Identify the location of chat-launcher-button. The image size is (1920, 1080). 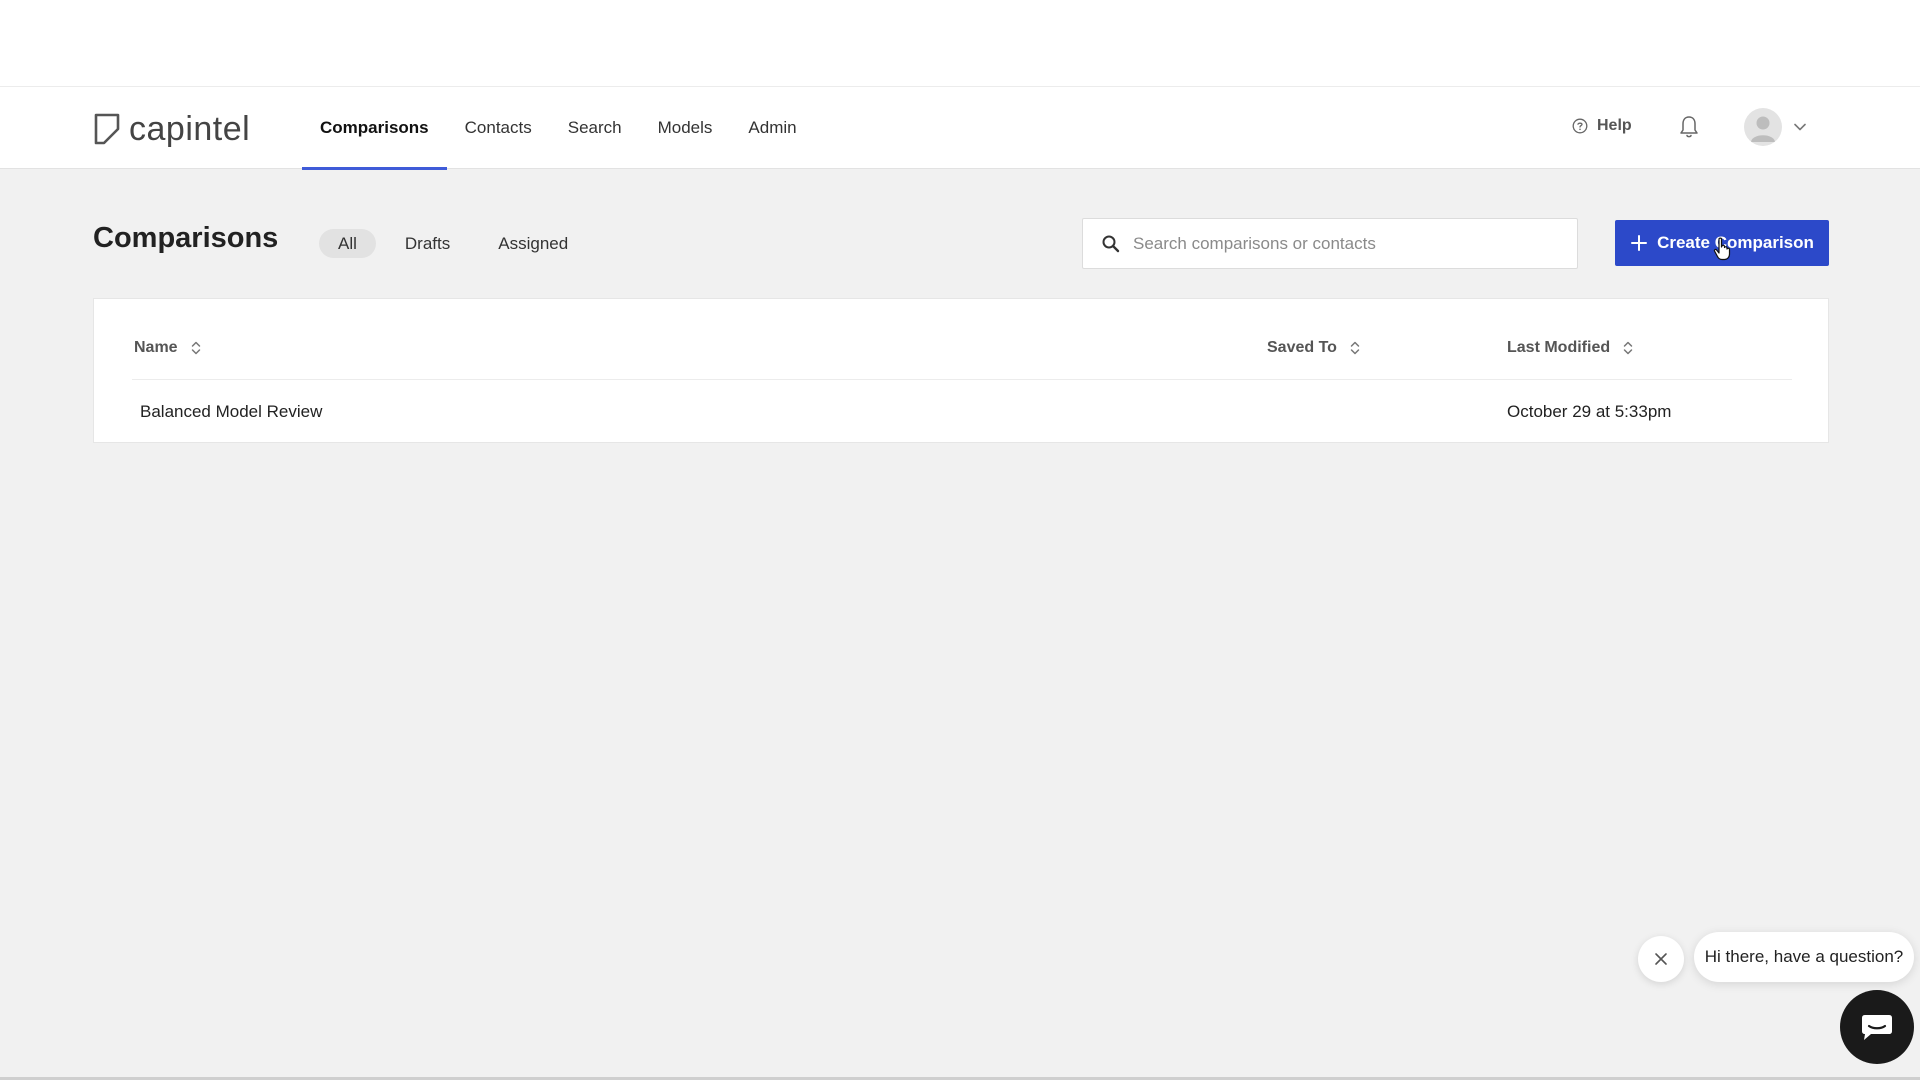
(1877, 1027).